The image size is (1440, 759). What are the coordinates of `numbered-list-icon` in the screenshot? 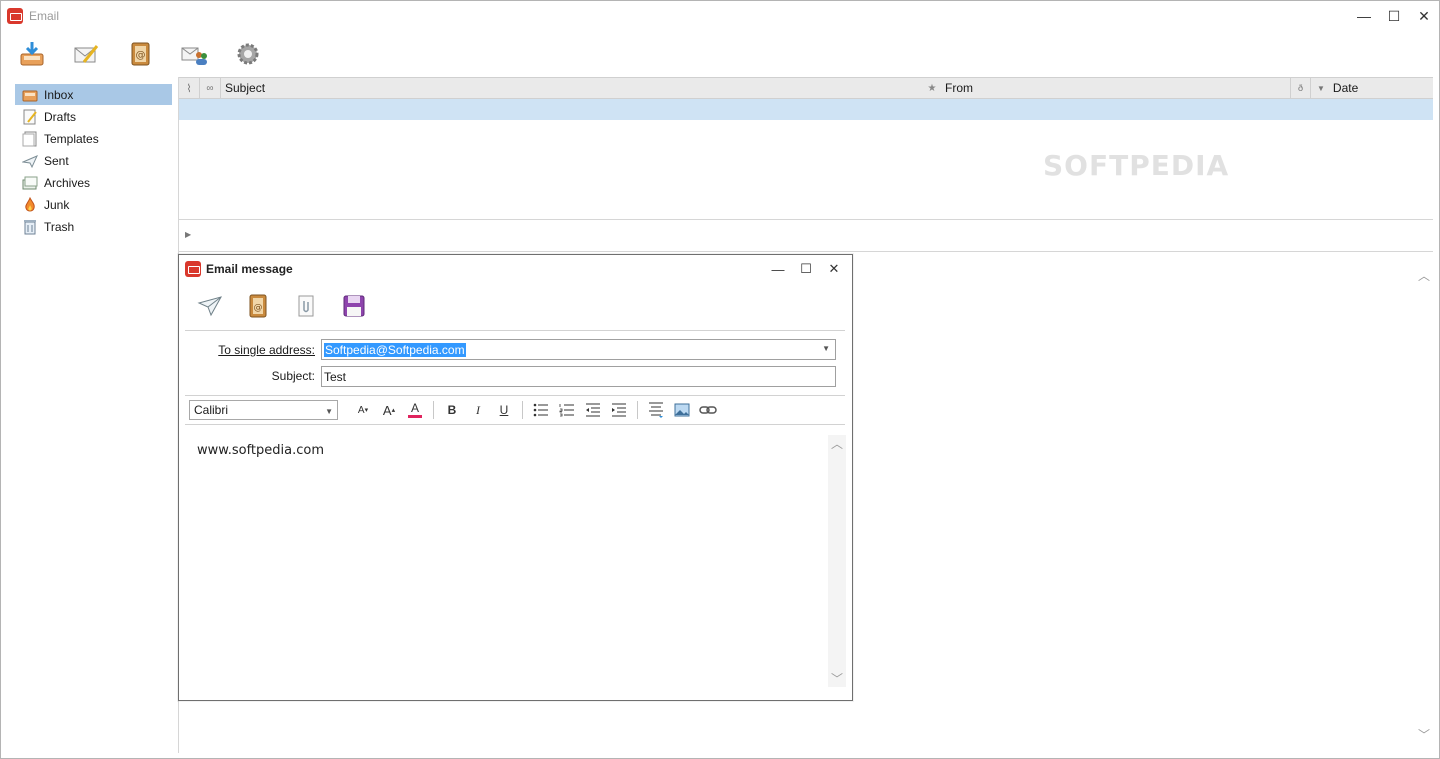 It's located at (566, 410).